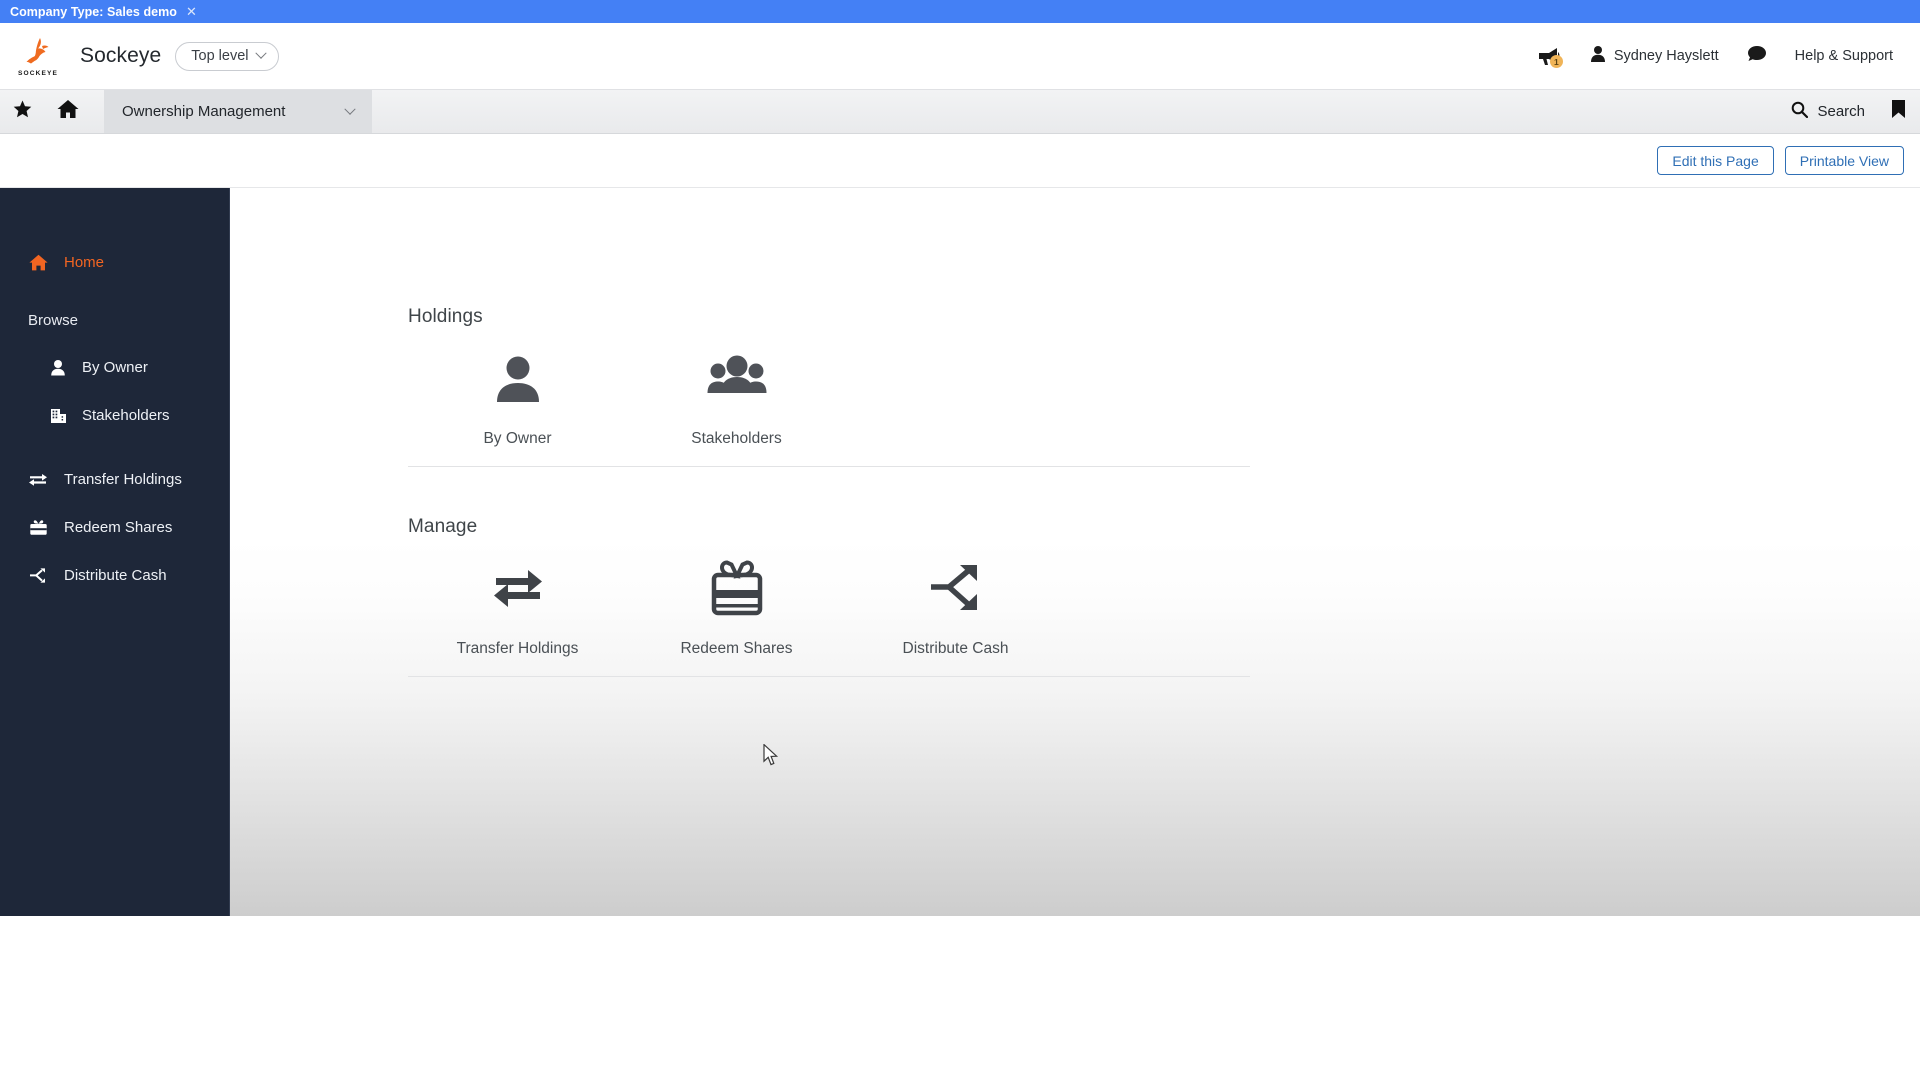 The width and height of the screenshot is (1920, 1080). I want to click on tile-label: Transfer Holdings, so click(517, 648).